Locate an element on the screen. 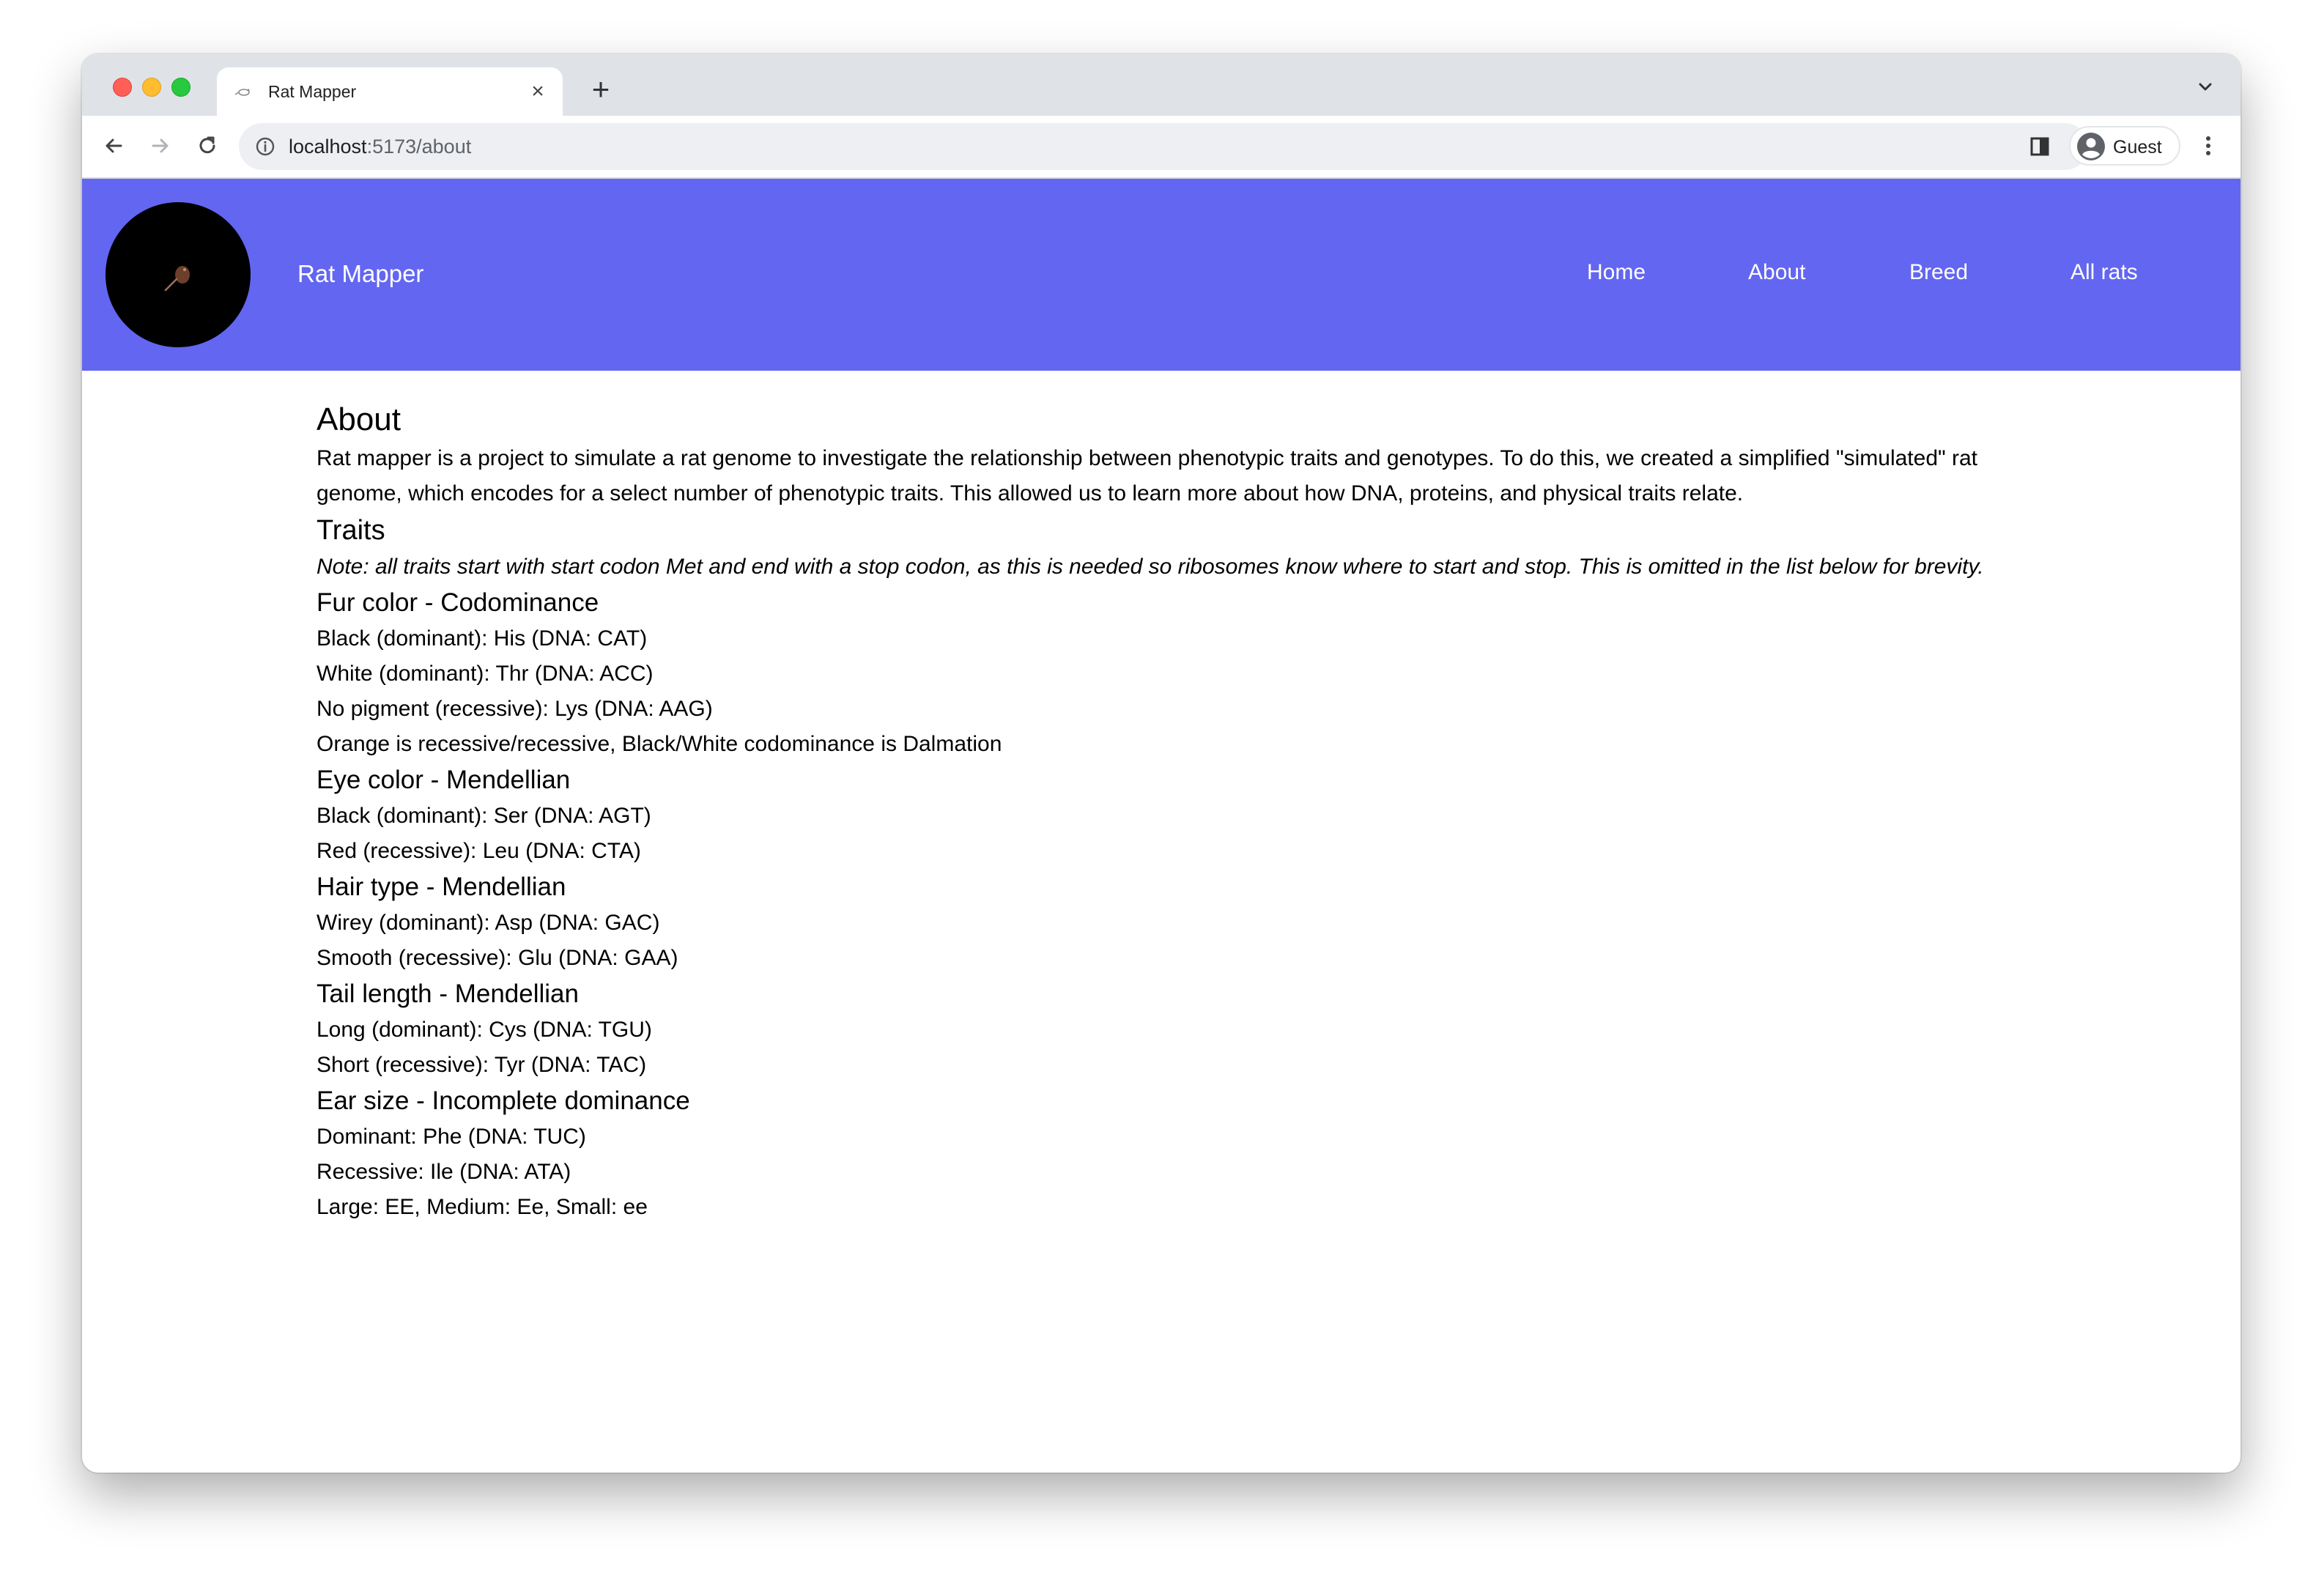  page-title: About is located at coordinates (359, 419).